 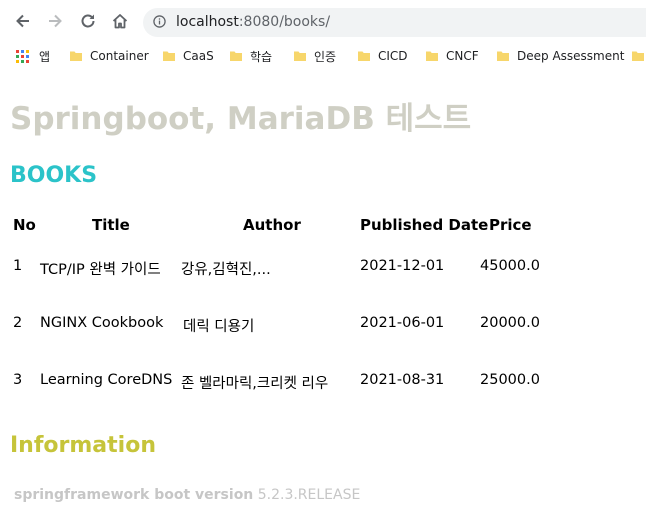 I want to click on bookmark-deep-assessment: Deep Assessment, so click(x=560, y=56).